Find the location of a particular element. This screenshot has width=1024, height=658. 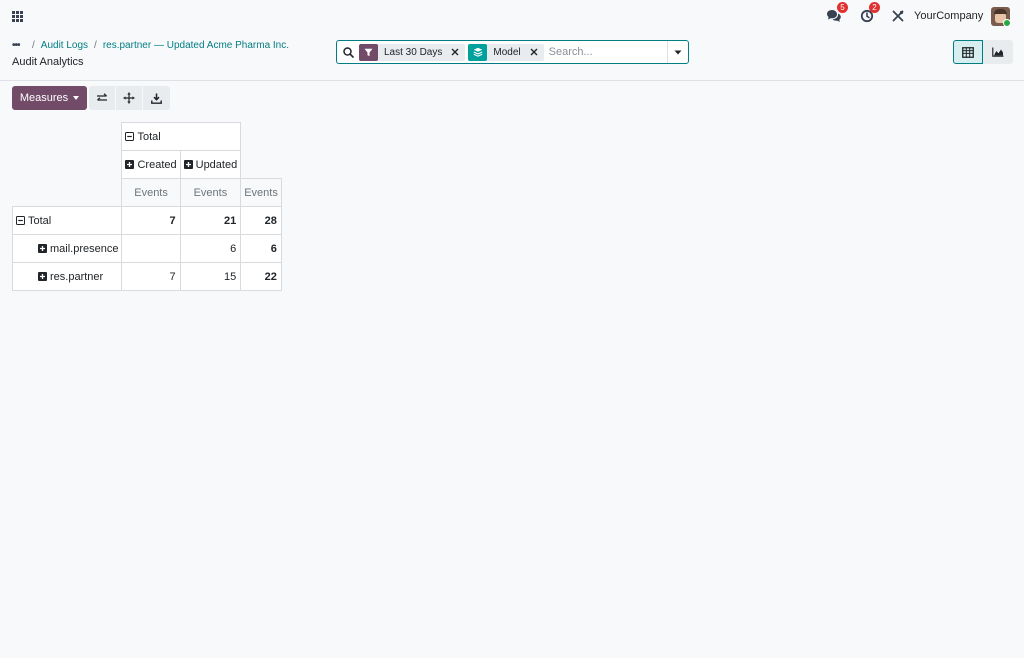

pivot-header-row: Created Updated is located at coordinates (147, 164).